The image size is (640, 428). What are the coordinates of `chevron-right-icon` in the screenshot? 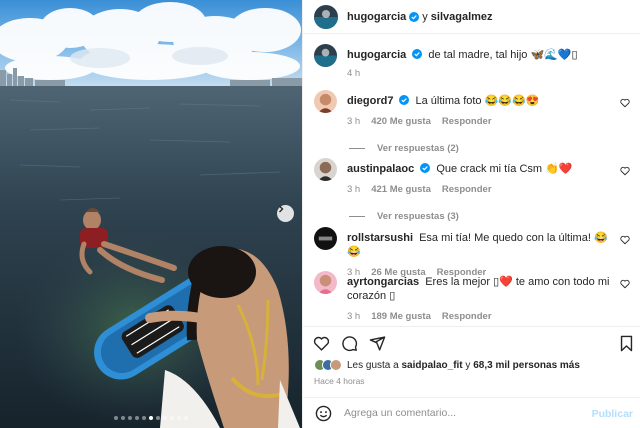 It's located at (281, 209).